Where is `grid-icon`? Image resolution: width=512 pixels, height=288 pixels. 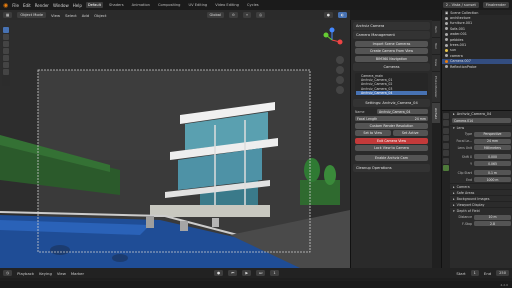
grid-icon is located at coordinates (340, 90).